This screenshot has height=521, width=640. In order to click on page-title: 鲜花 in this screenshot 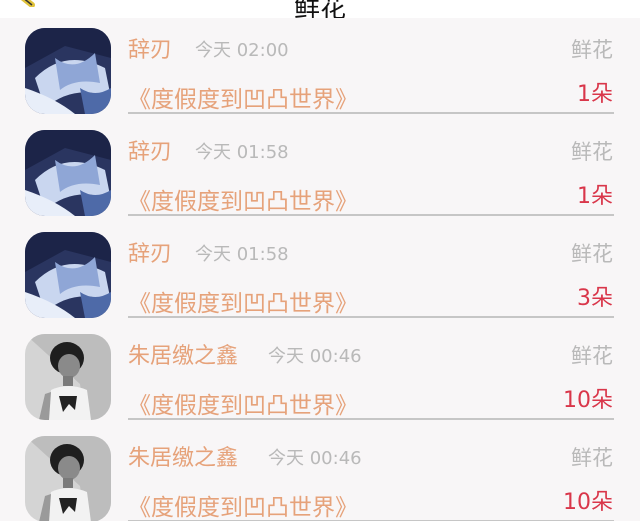, I will do `click(319, 9)`.